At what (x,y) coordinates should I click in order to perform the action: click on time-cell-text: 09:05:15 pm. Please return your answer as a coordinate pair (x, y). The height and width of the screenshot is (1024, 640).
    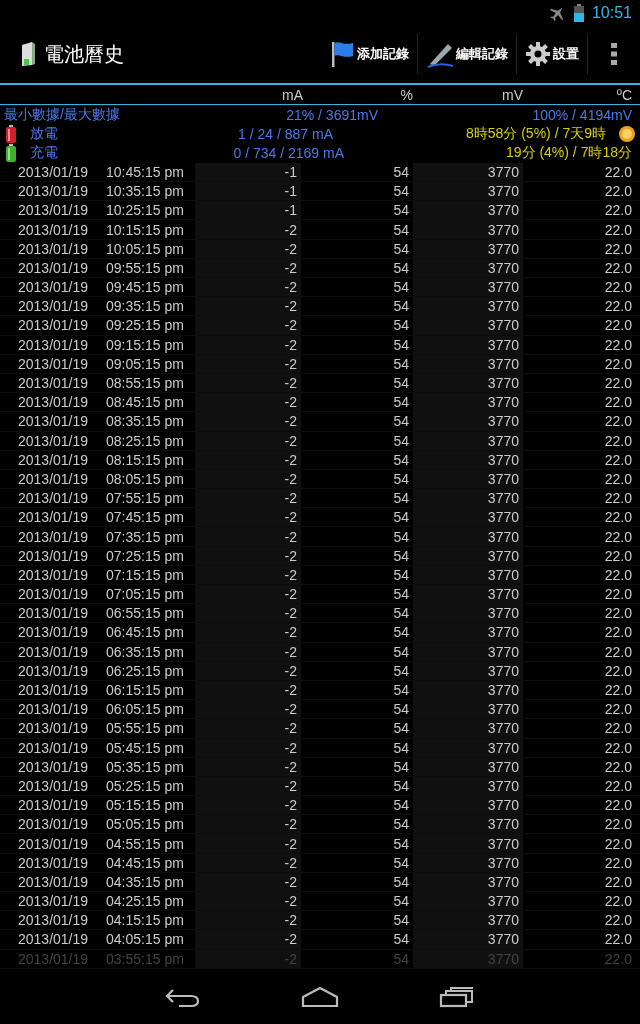
    Looking at the image, I should click on (145, 363).